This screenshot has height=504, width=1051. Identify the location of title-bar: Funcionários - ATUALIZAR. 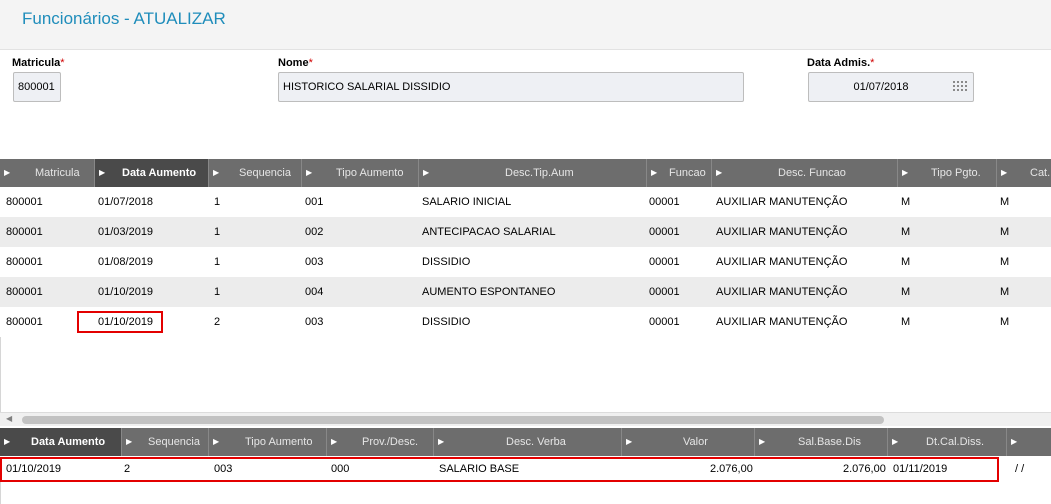
(525, 25).